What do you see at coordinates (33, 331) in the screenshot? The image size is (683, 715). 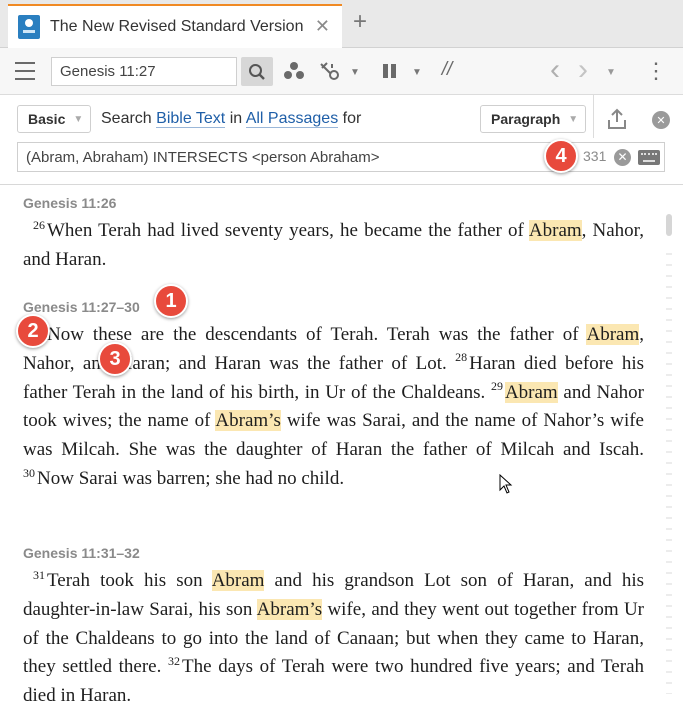 I see `callout-badge-2: 2` at bounding box center [33, 331].